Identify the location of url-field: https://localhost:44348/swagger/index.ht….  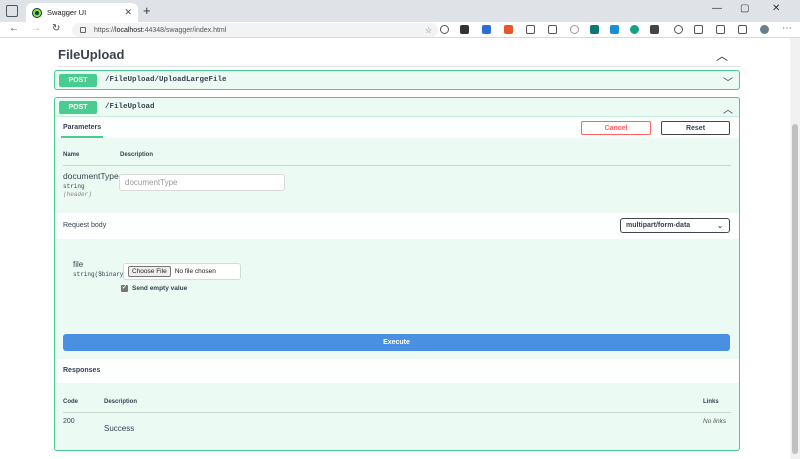
(255, 30).